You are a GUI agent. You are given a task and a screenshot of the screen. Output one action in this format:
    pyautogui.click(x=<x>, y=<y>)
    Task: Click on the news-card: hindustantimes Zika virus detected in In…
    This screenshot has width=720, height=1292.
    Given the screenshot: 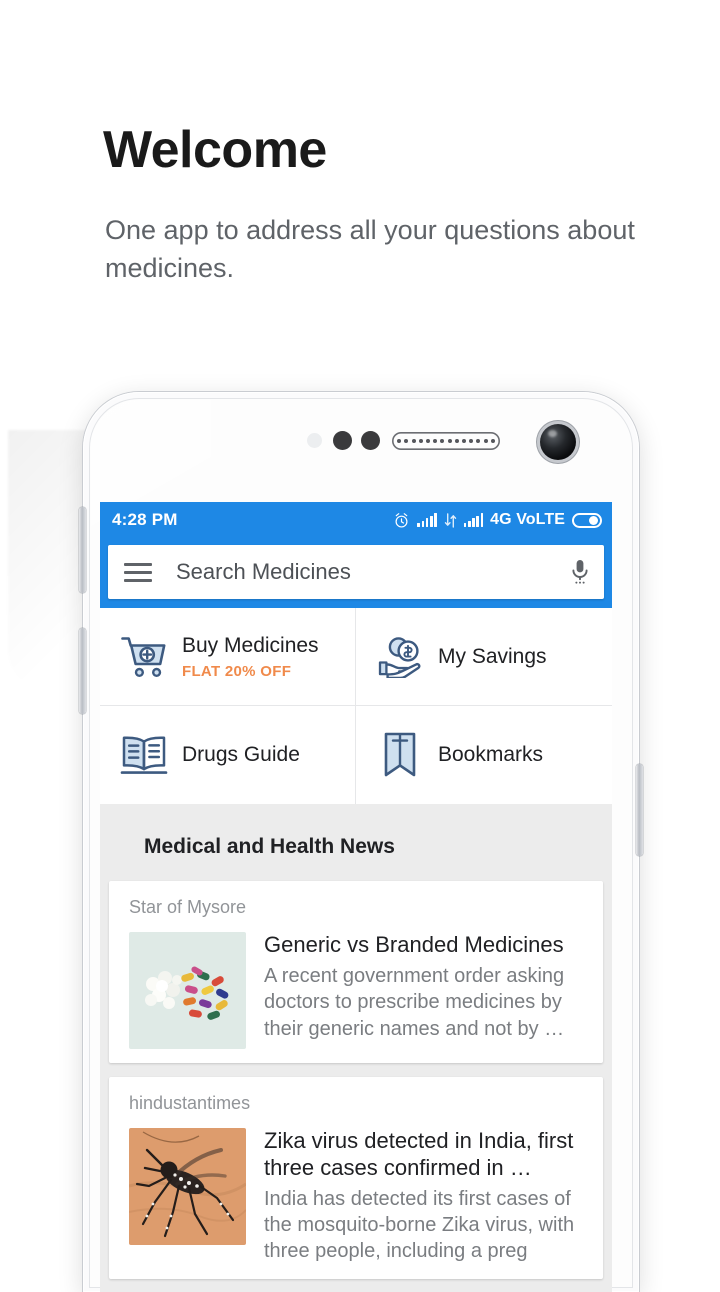 What is the action you would take?
    pyautogui.click(x=356, y=1178)
    